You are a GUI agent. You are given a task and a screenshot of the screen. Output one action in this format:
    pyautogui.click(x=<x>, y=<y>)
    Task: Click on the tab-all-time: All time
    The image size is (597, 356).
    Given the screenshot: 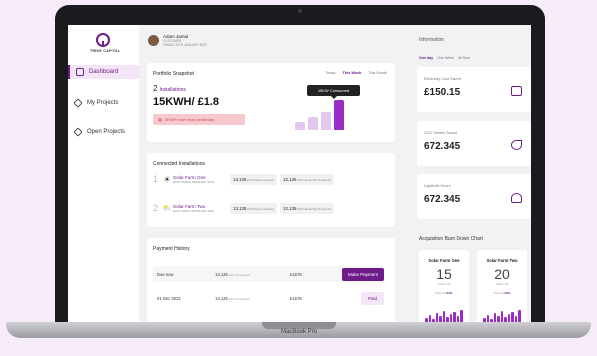 What is the action you would take?
    pyautogui.click(x=464, y=58)
    